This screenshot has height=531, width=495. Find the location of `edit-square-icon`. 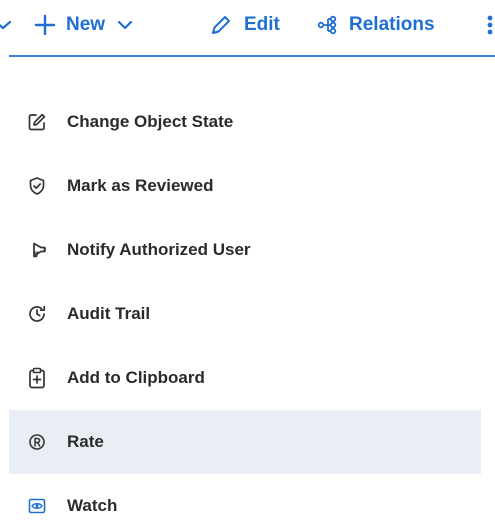

edit-square-icon is located at coordinates (37, 122).